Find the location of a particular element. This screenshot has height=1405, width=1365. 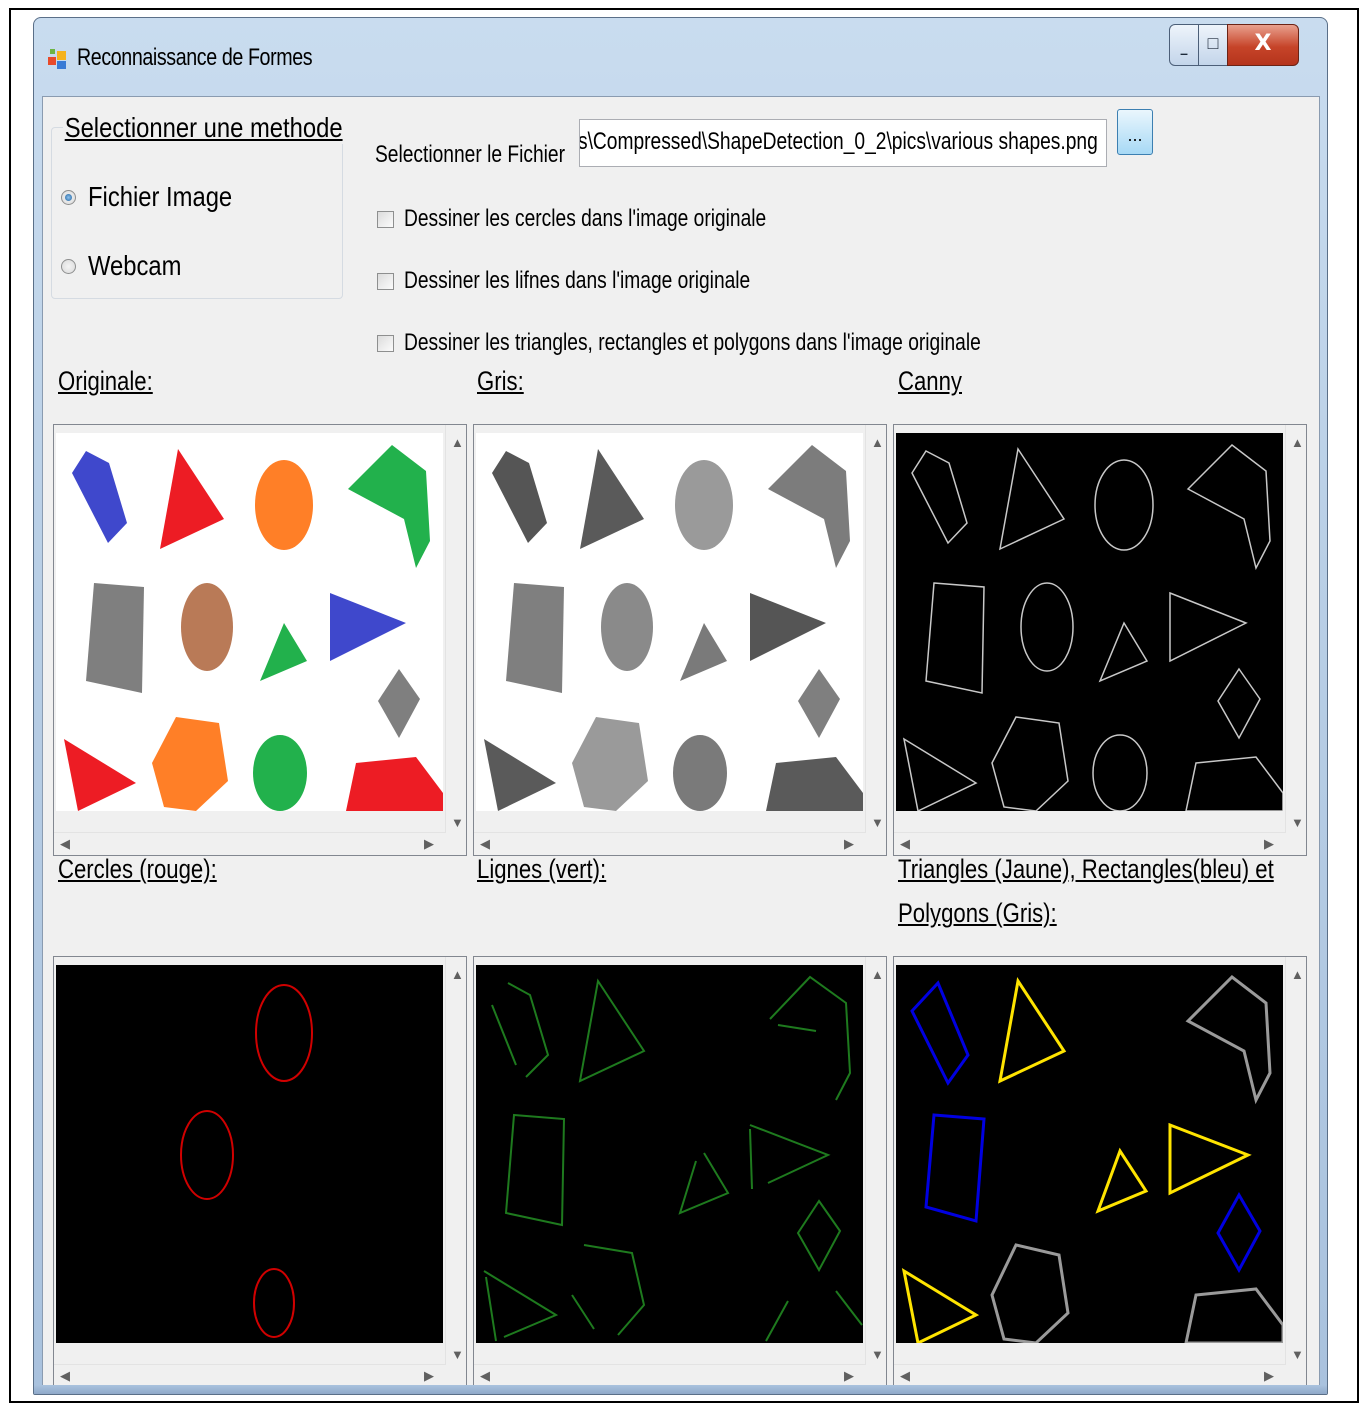

method-group-title: Selectionner une methode is located at coordinates (204, 128).